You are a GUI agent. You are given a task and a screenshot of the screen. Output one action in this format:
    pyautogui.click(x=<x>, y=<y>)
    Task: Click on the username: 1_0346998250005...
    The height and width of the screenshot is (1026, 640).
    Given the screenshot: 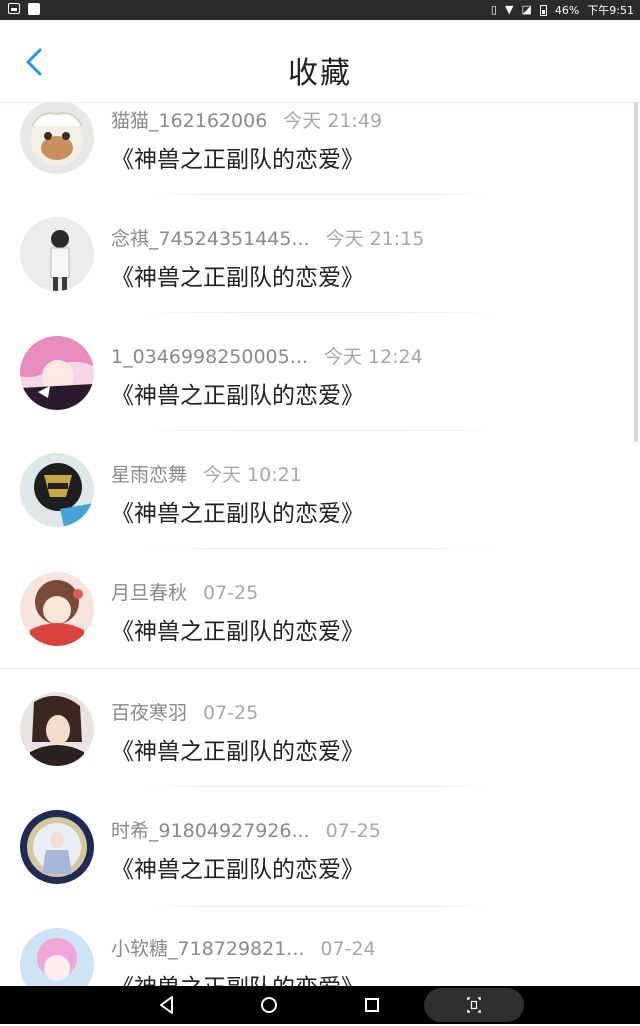 What is the action you would take?
    pyautogui.click(x=209, y=357)
    